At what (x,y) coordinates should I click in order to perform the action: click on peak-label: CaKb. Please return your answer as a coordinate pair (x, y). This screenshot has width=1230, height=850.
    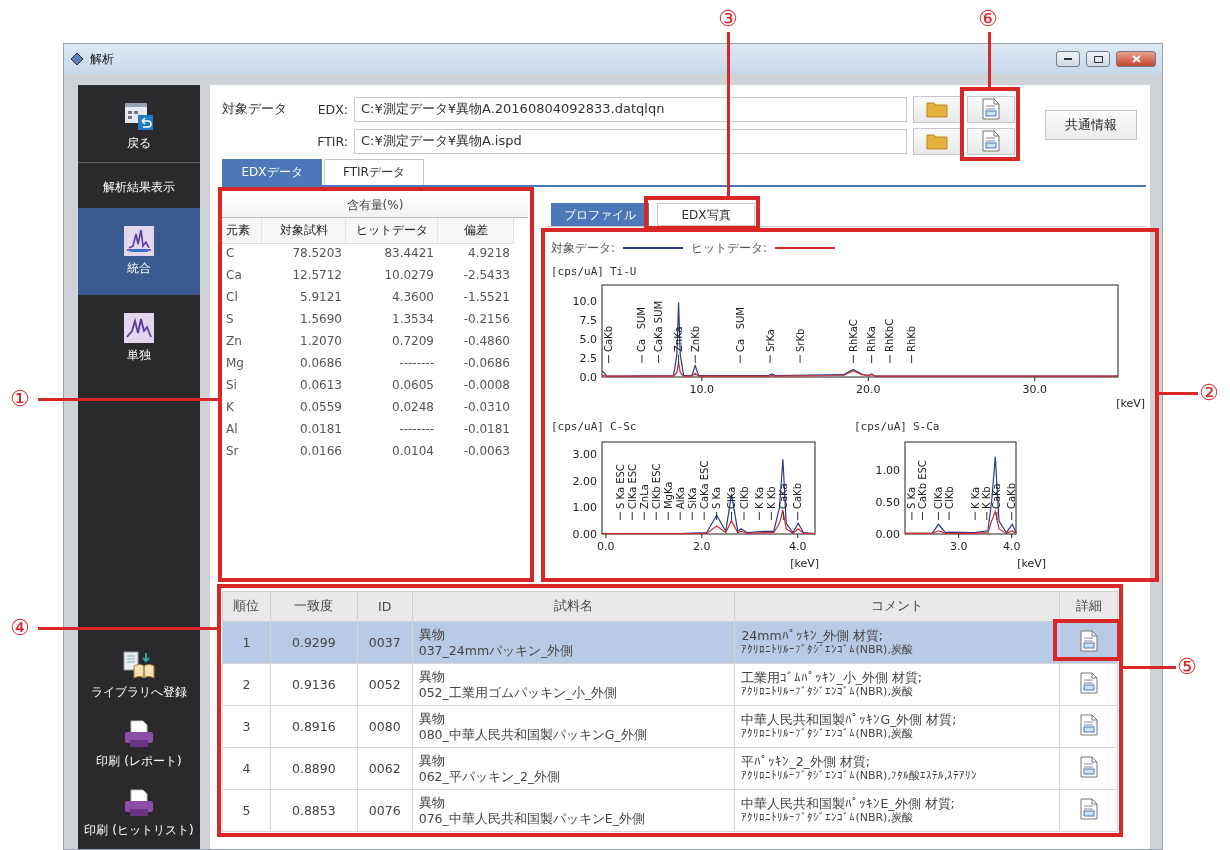
    Looking at the image, I should click on (609, 345).